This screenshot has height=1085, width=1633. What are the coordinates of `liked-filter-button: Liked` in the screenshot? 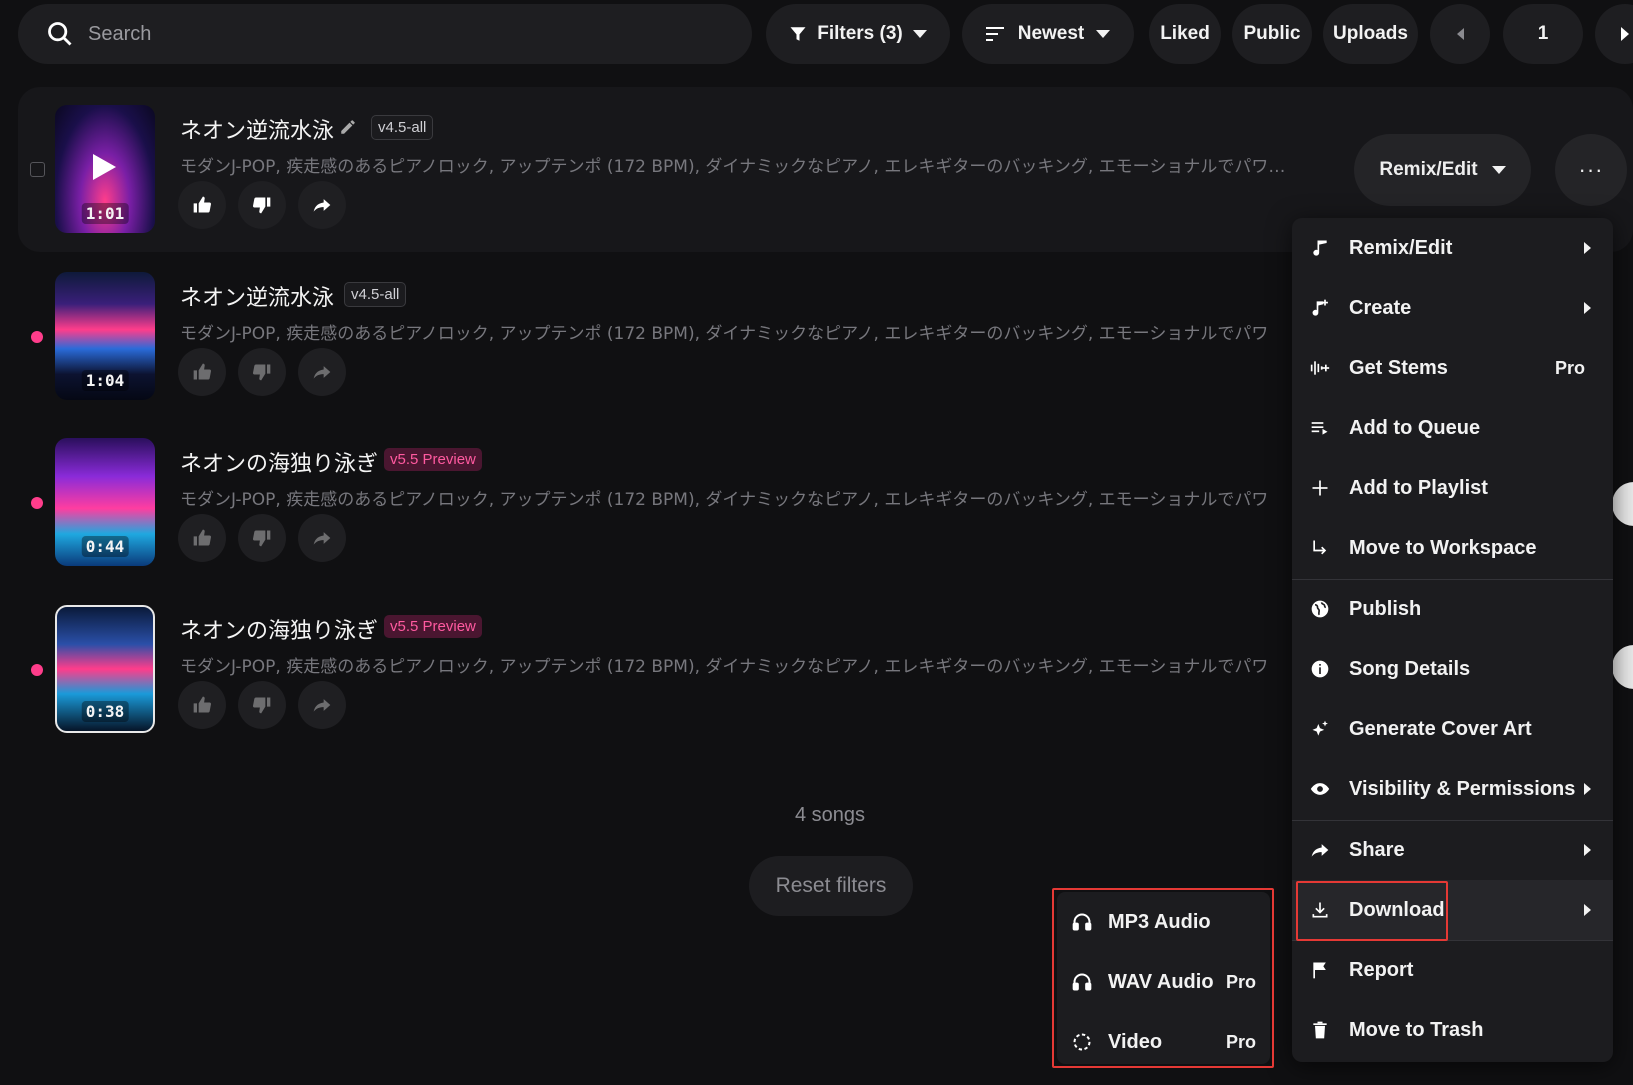 It's located at (1185, 34).